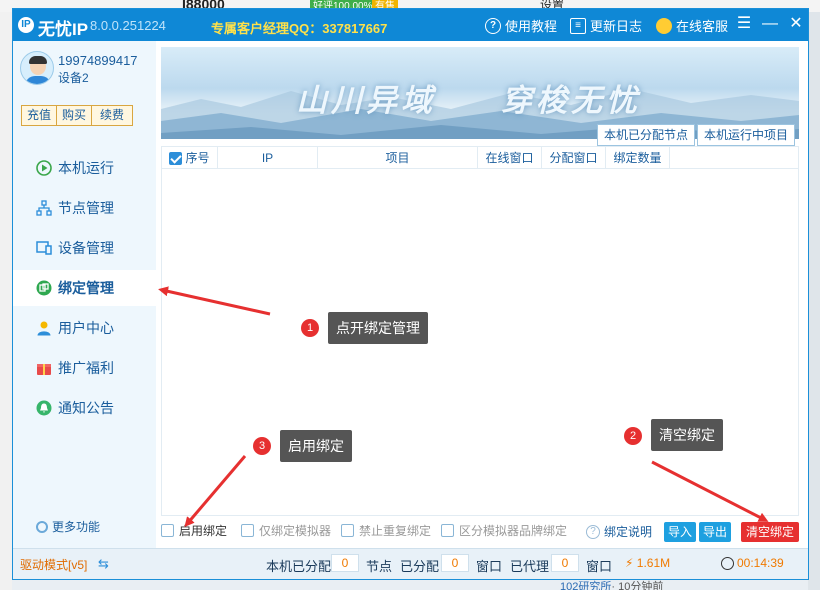 The image size is (820, 590). Describe the element at coordinates (599, 566) in the screenshot. I see `window-label-2: 窗口` at that location.